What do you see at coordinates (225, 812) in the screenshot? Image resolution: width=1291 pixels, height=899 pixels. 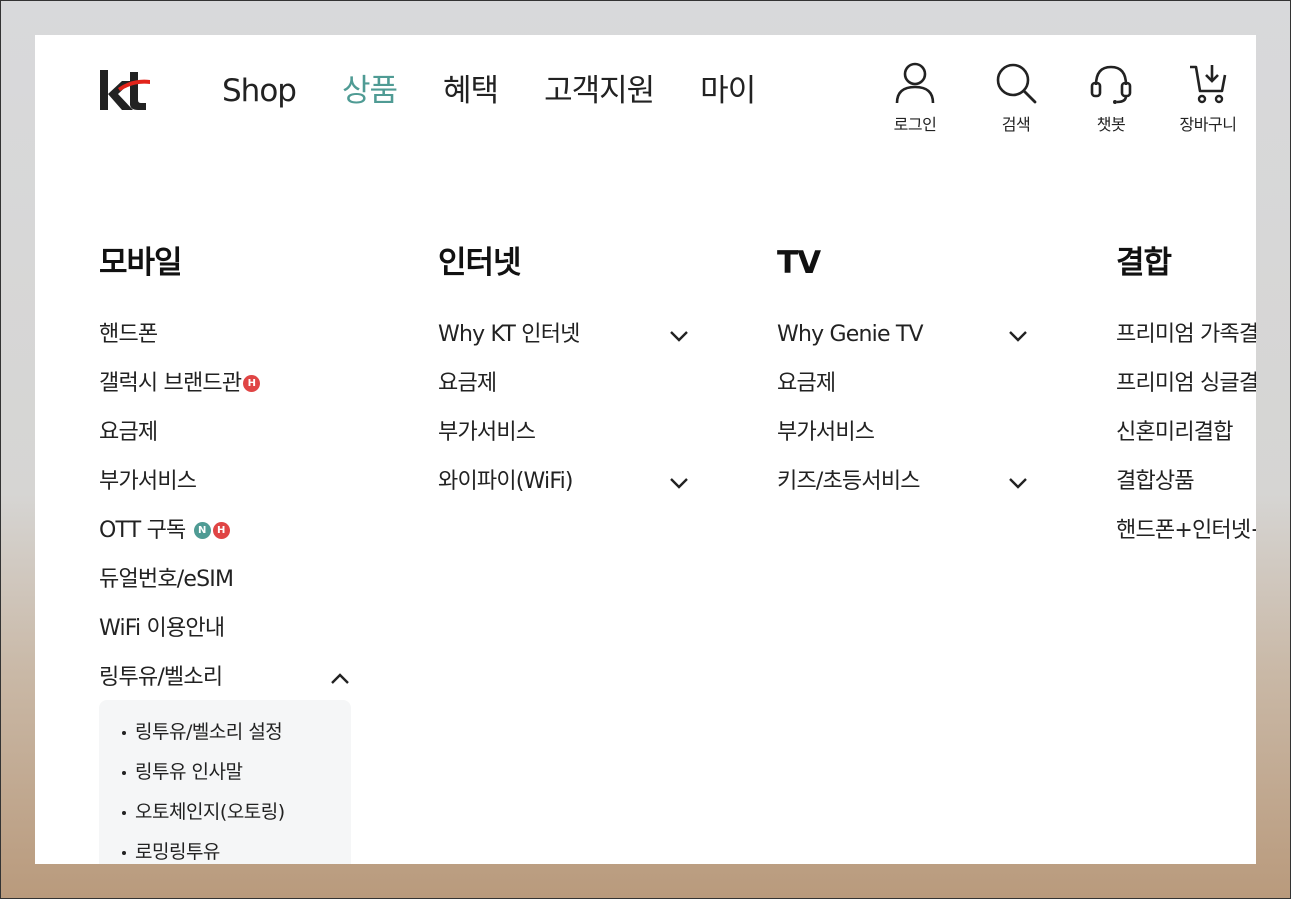 I see `submenu-item: 오토체인지(오토링)` at bounding box center [225, 812].